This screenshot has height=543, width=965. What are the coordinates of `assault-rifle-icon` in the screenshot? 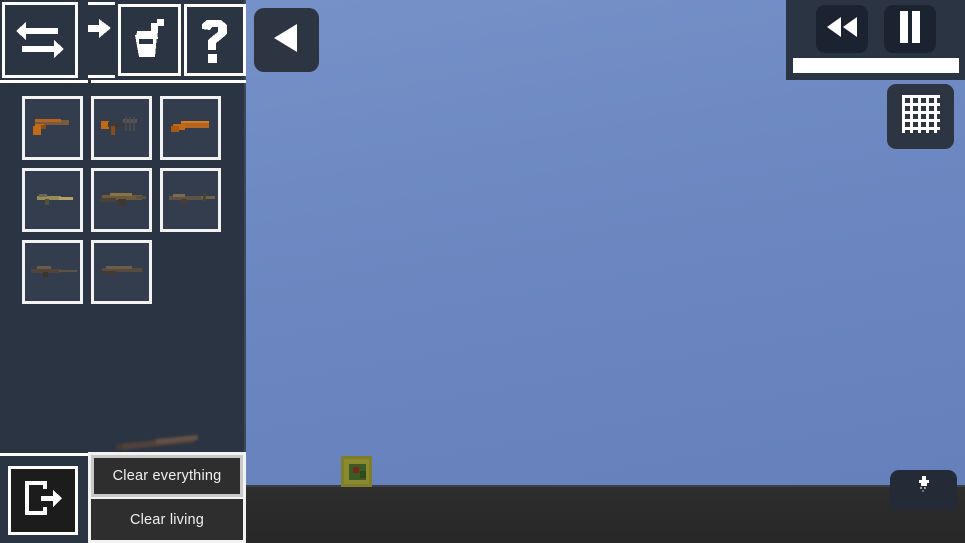 It's located at (122, 200).